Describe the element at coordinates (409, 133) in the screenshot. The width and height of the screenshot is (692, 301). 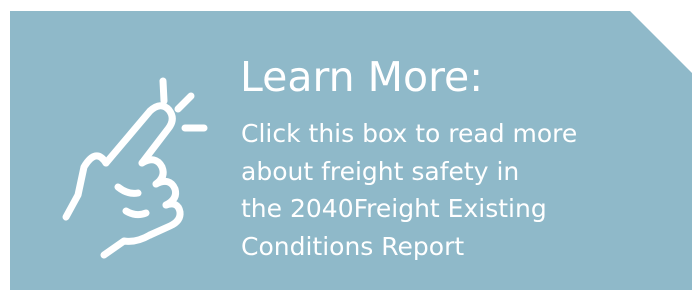
I see `description-line: Click this box to read more` at that location.